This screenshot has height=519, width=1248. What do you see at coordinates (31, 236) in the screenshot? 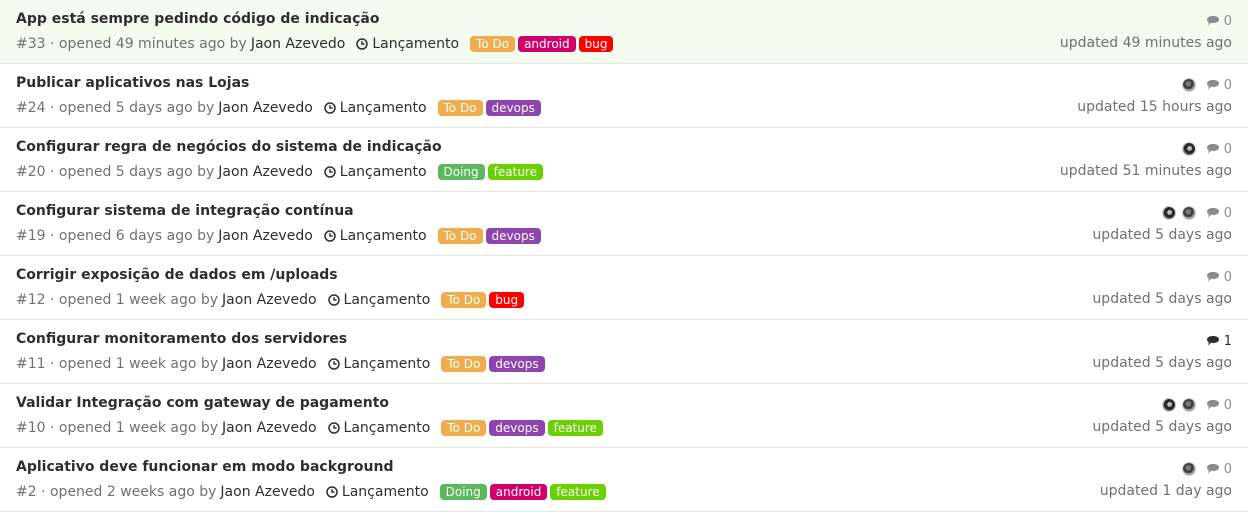
I see `issue-reference: #19` at bounding box center [31, 236].